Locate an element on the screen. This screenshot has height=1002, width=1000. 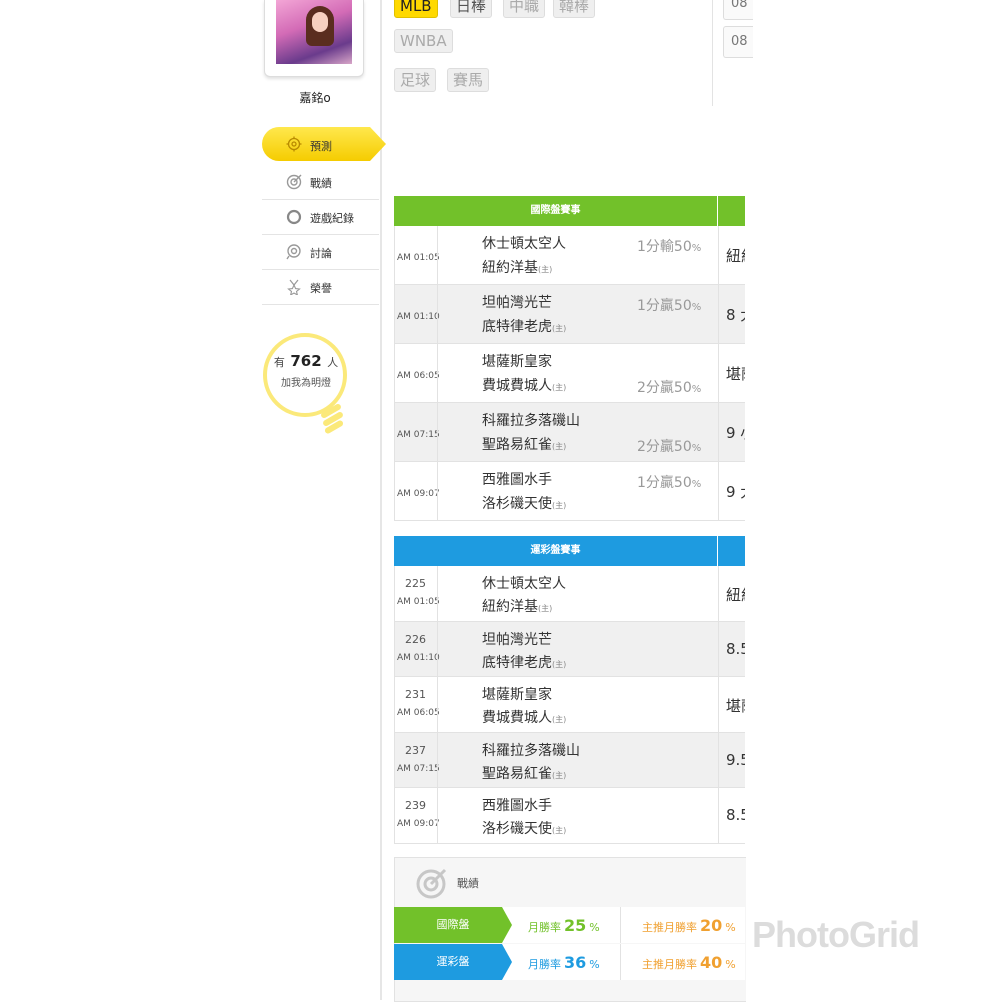
sidebar-item-label: 榮譽 is located at coordinates (321, 288).